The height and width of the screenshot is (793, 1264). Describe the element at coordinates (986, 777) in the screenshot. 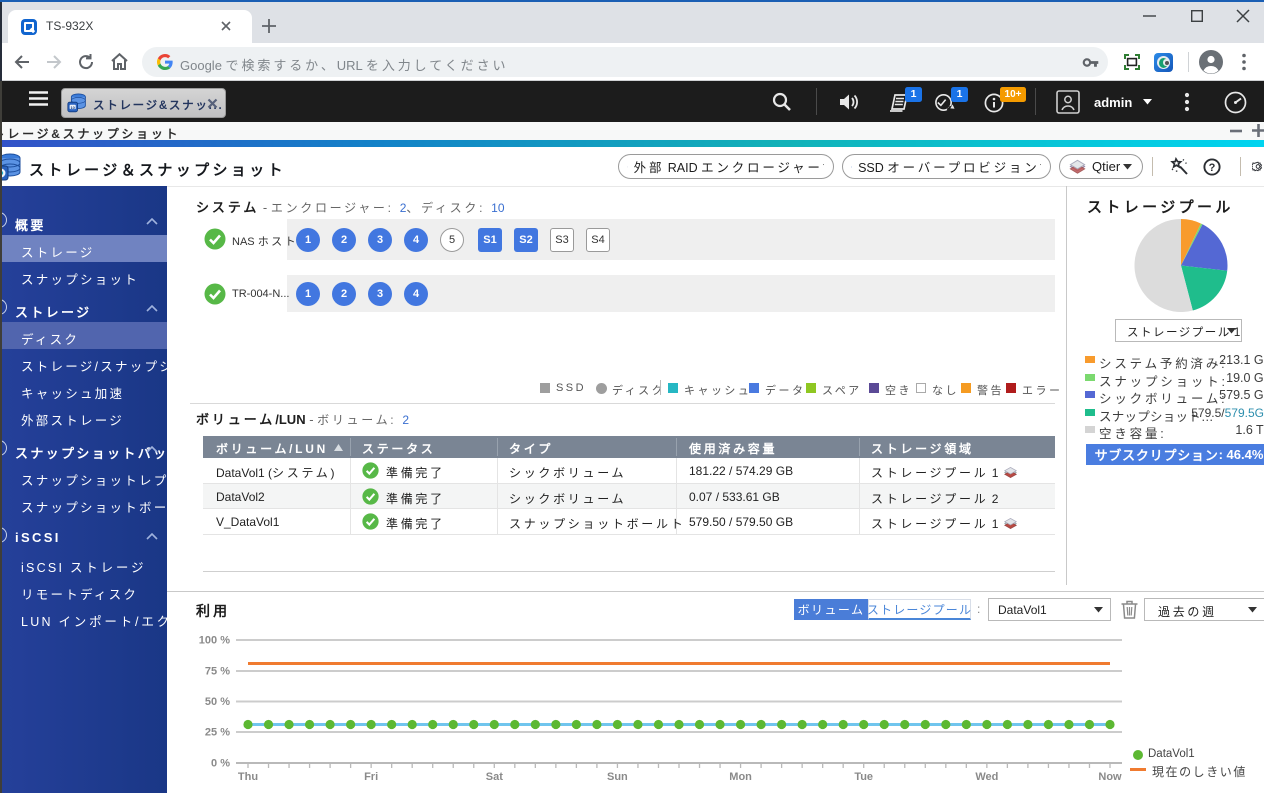

I see `svg-text: Wed` at that location.